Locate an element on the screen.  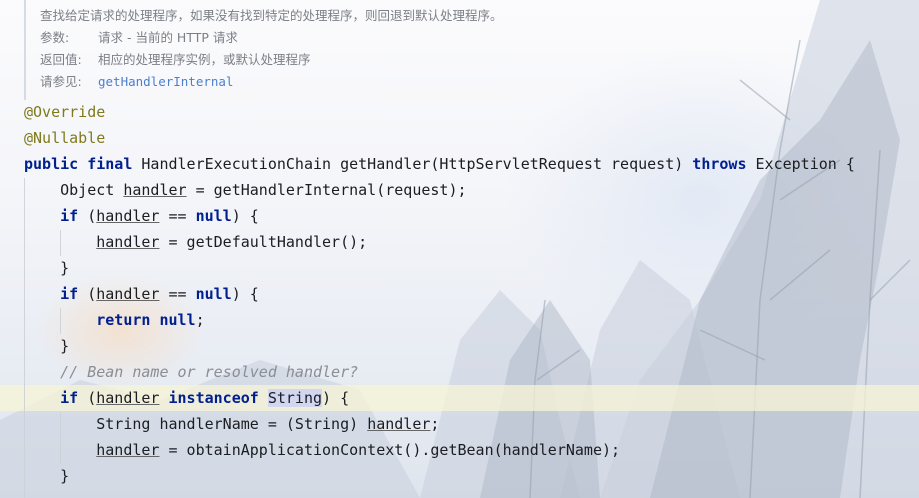
keyword: final is located at coordinates (110, 164).